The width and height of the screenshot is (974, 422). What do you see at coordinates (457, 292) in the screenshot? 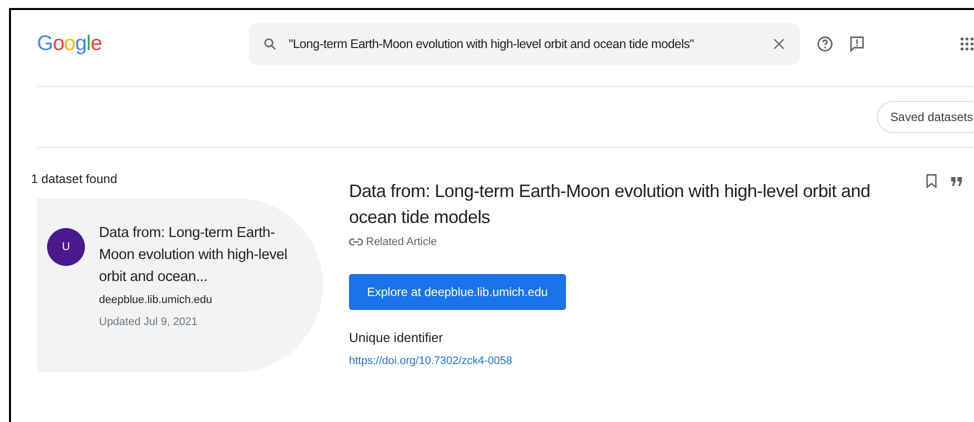
I see `explore-button: Explore at deepblue.lib.umich.edu` at bounding box center [457, 292].